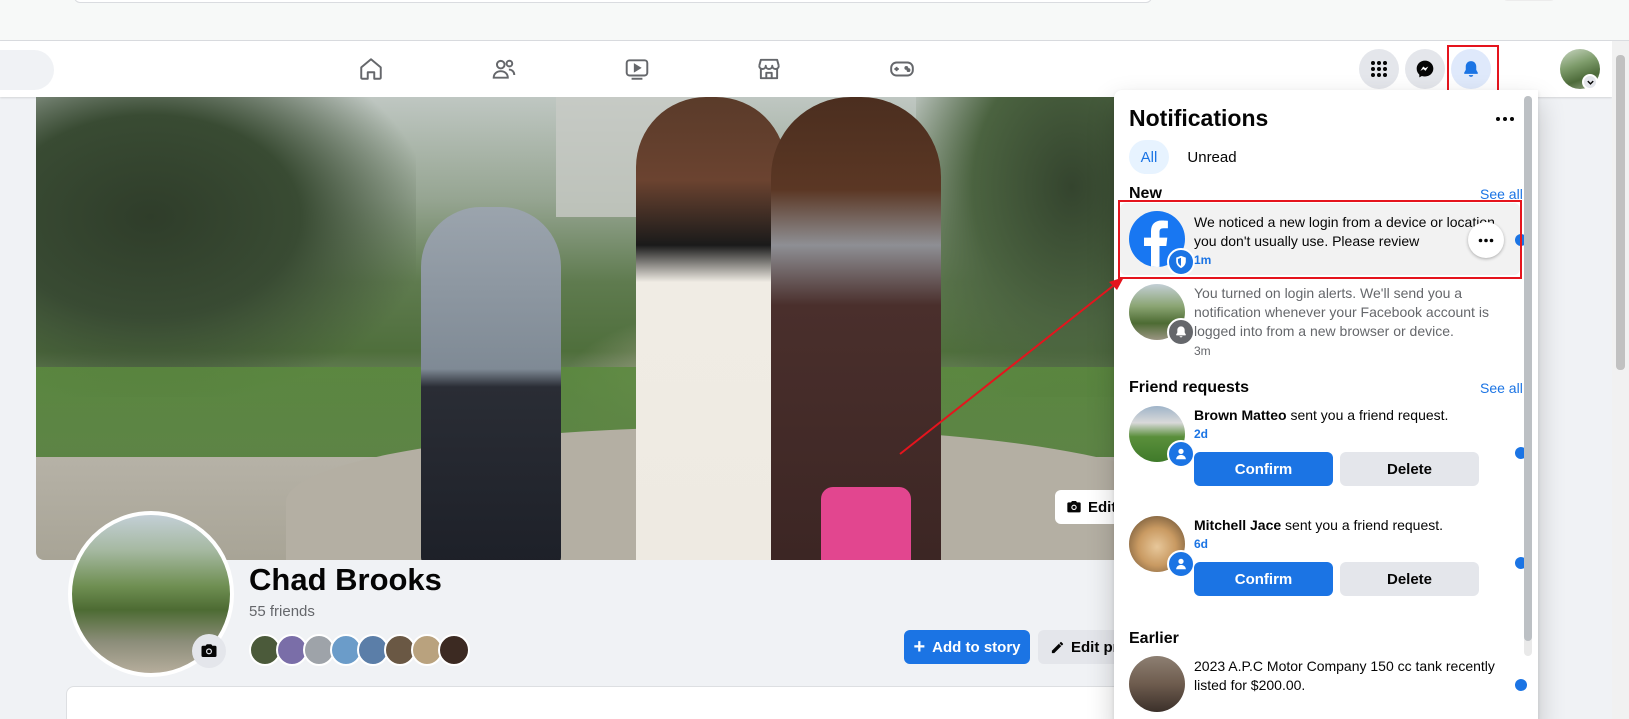  Describe the element at coordinates (371, 69) in the screenshot. I see `home-icon` at that location.